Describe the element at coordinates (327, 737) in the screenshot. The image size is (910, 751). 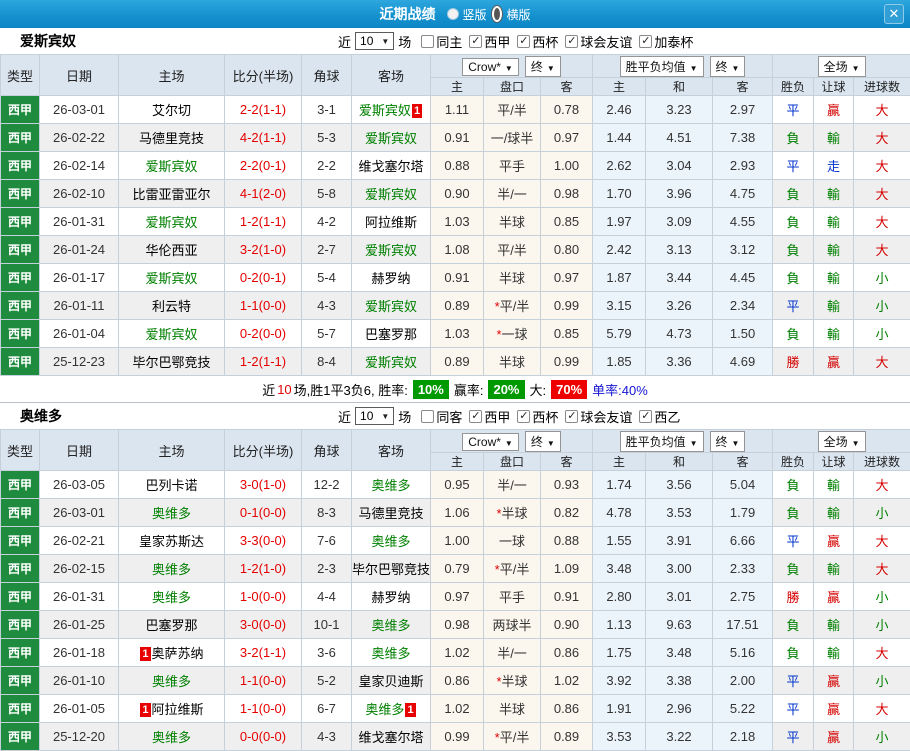
I see `corners-cell: 4-3` at that location.